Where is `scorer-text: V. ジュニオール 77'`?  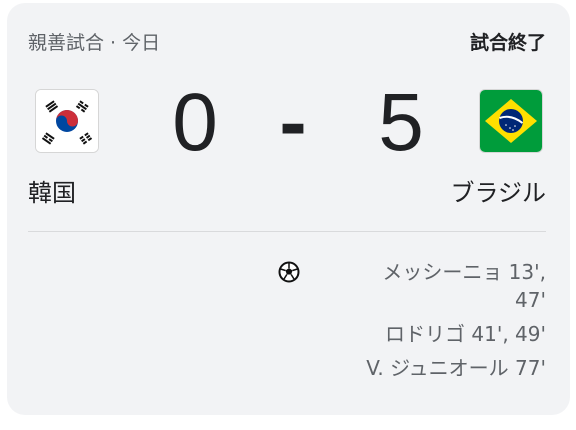 scorer-text: V. ジュニオール 77' is located at coordinates (456, 368).